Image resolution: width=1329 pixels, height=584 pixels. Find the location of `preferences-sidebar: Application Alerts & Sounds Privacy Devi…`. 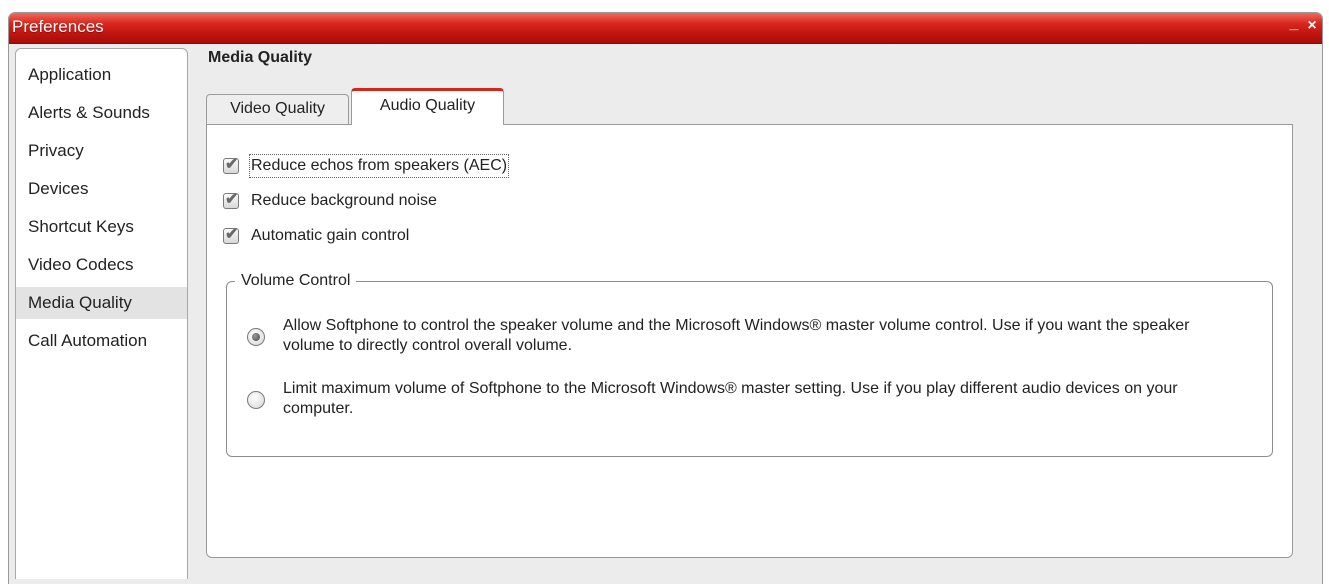

preferences-sidebar: Application Alerts & Sounds Privacy Devi… is located at coordinates (101, 313).